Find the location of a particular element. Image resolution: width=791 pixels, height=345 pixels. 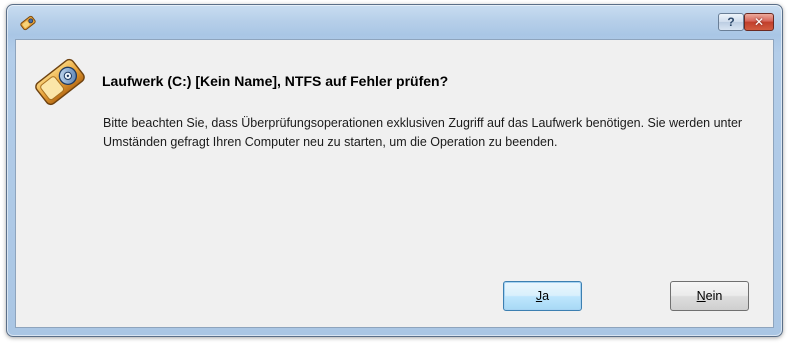

title-bar: ? ✕ is located at coordinates (394, 22).